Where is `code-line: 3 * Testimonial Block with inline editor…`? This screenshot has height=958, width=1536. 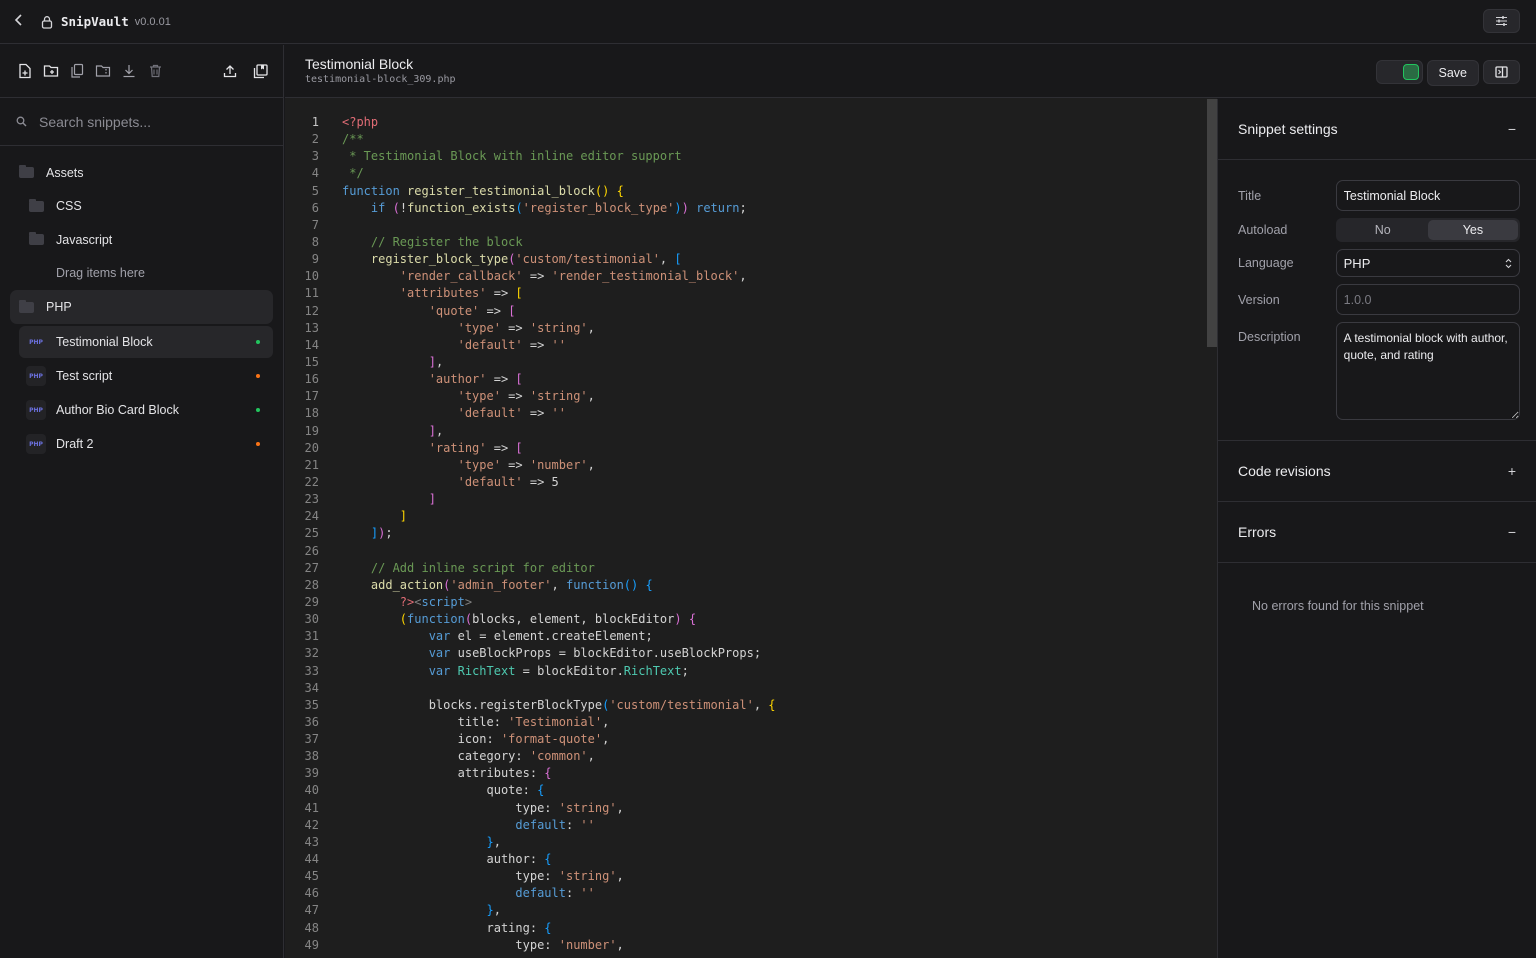 code-line: 3 * Testimonial Block with inline editor… is located at coordinates (745, 156).